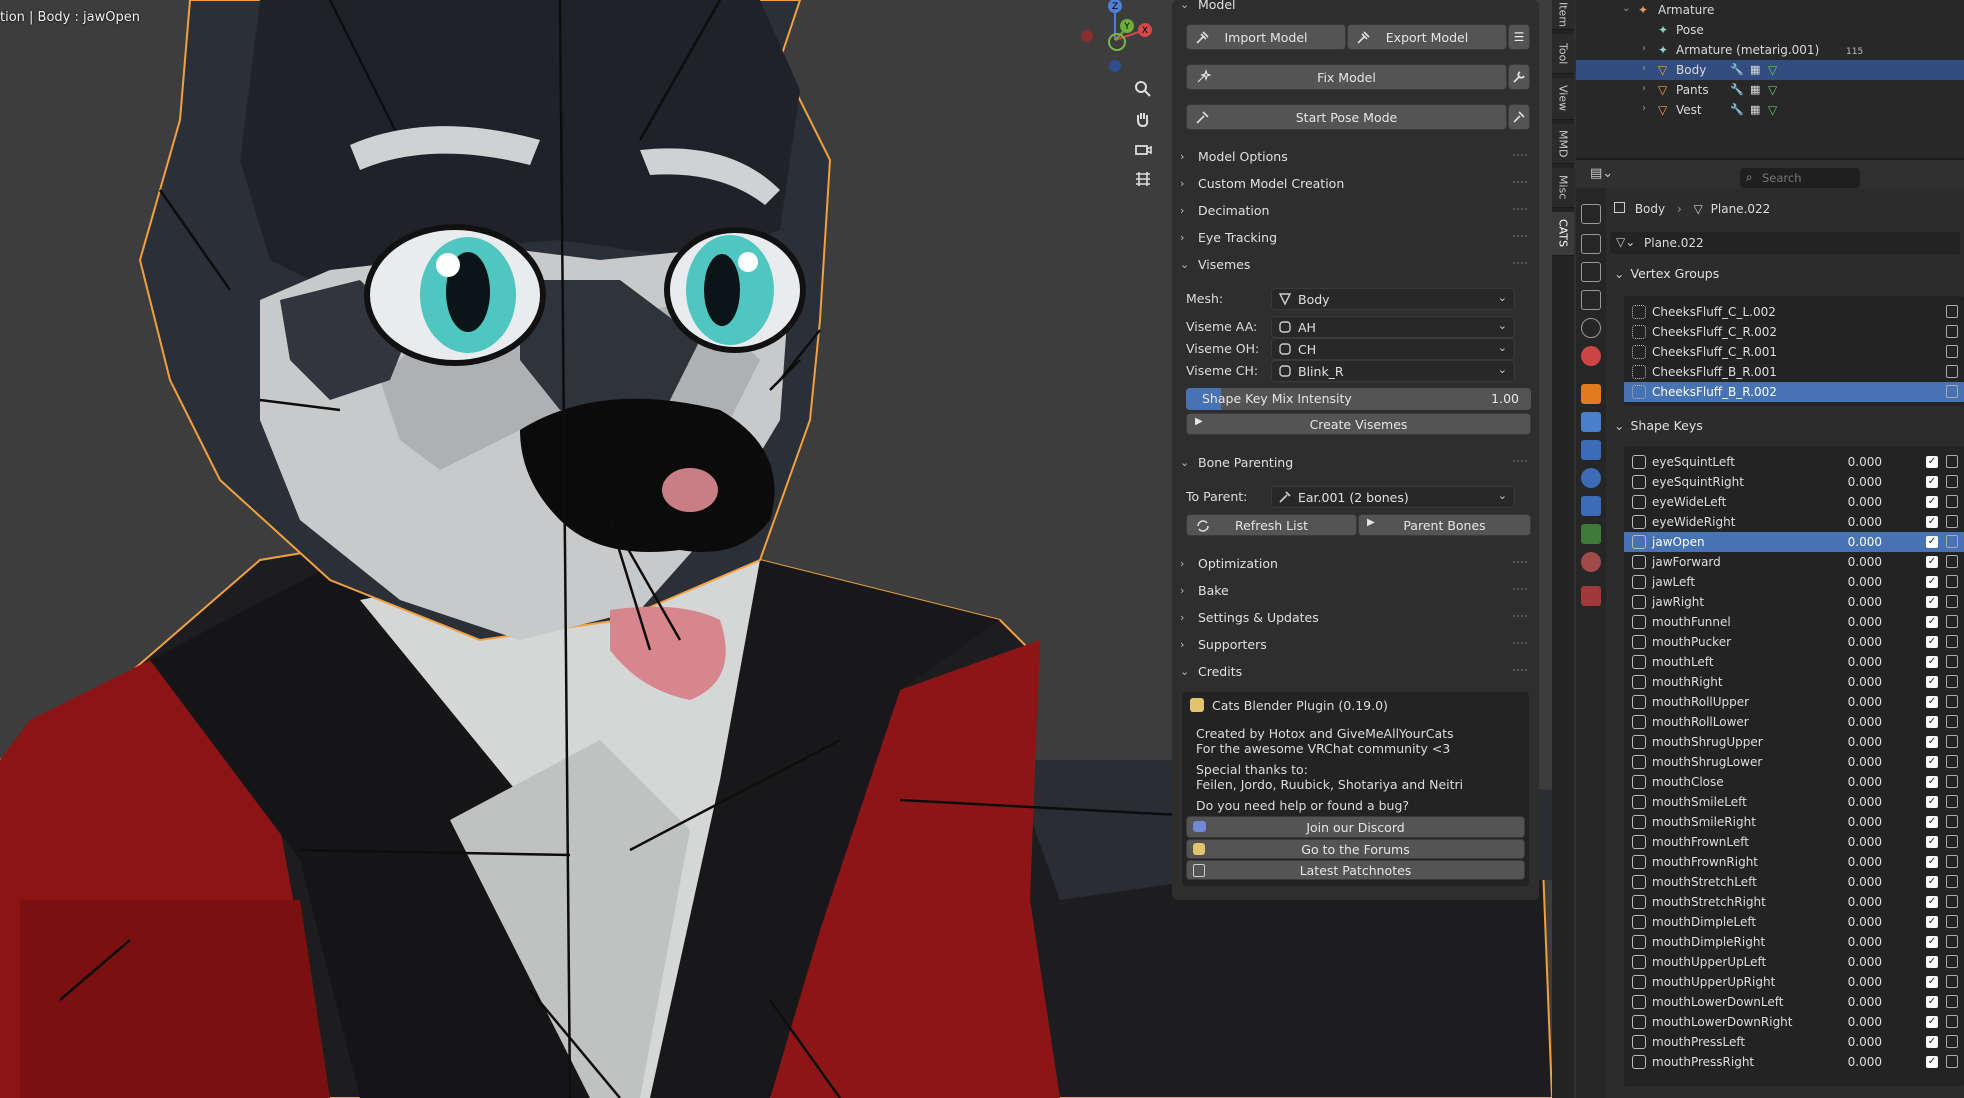 This screenshot has width=1964, height=1098. I want to click on viseme-oh-dropdown: CH ⌄, so click(1393, 349).